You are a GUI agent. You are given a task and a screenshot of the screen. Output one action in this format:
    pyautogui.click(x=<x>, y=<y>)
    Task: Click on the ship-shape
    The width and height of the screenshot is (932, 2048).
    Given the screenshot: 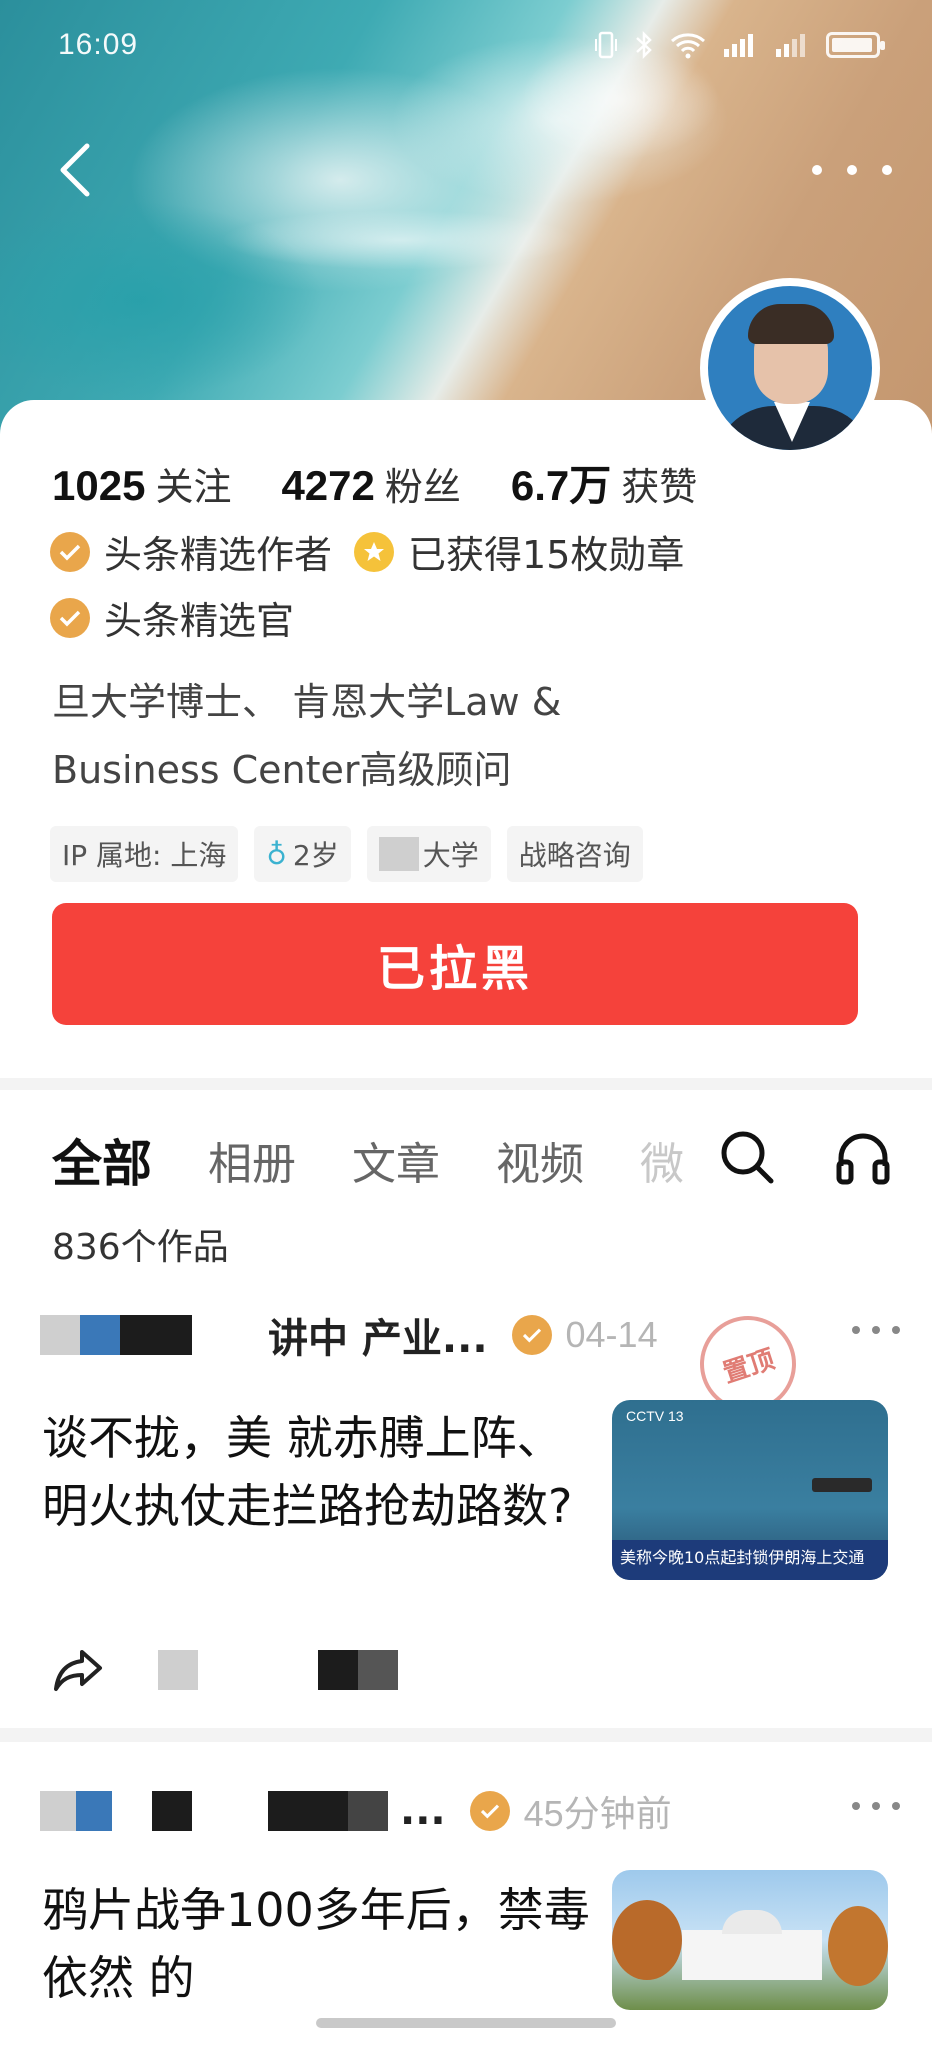 What is the action you would take?
    pyautogui.click(x=842, y=1485)
    